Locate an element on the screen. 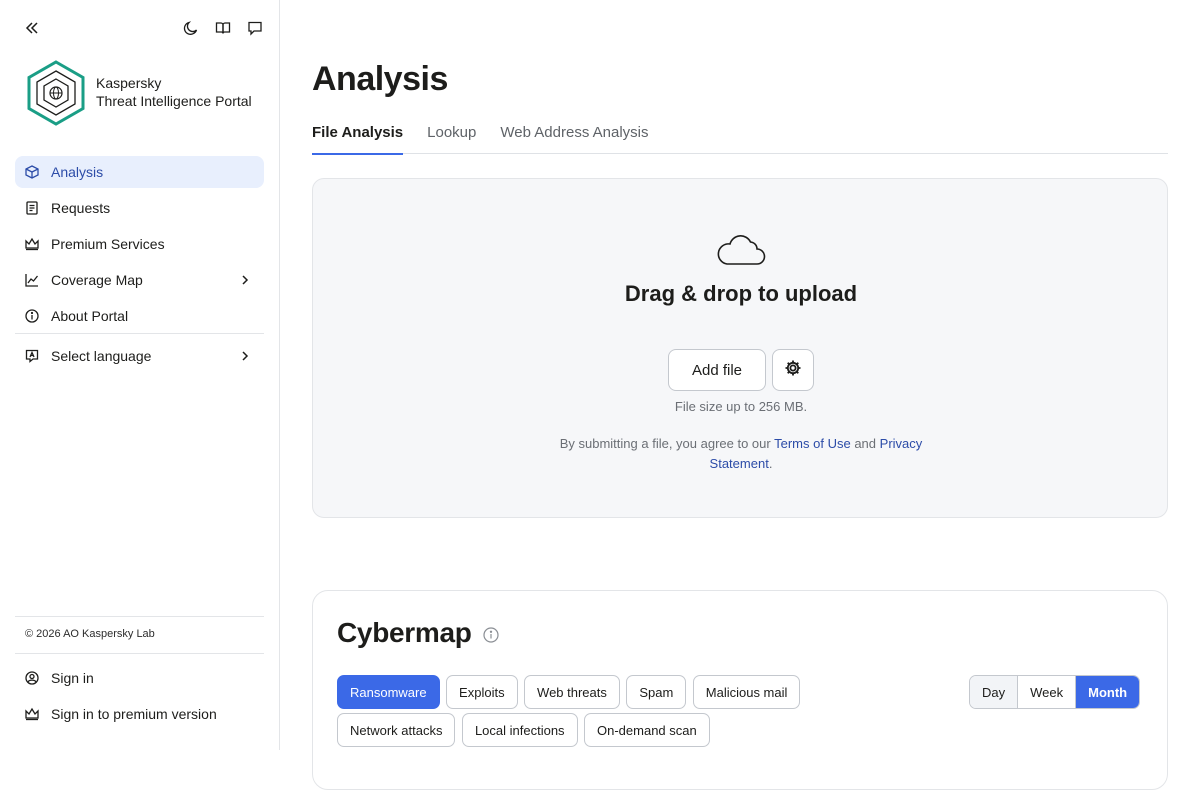 The height and width of the screenshot is (790, 1200). cloud-icon is located at coordinates (741, 249).